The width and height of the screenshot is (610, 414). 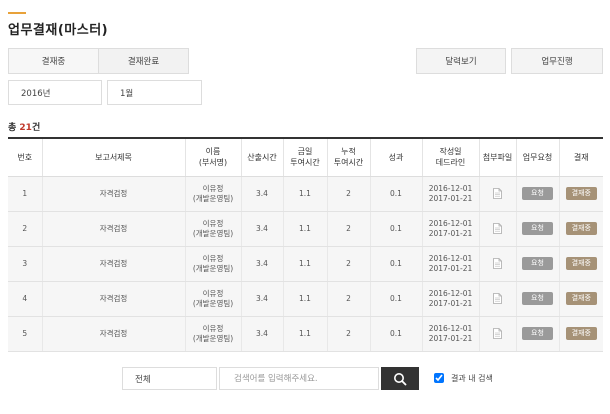 What do you see at coordinates (472, 378) in the screenshot?
I see `search-within-results-label: 결과 내 검색` at bounding box center [472, 378].